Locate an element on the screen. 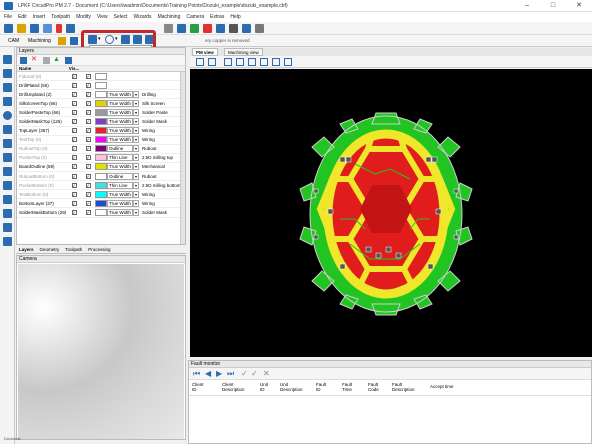 The height and width of the screenshot is (444, 592). zoom-fit-icon is located at coordinates (212, 62).